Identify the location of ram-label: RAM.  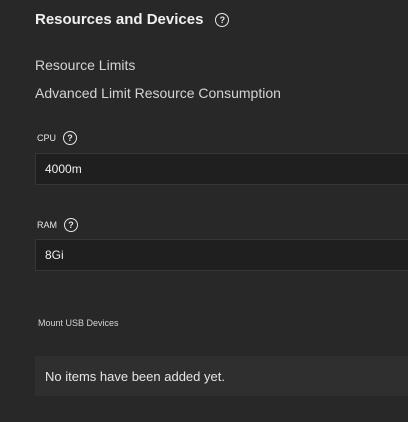
(47, 225).